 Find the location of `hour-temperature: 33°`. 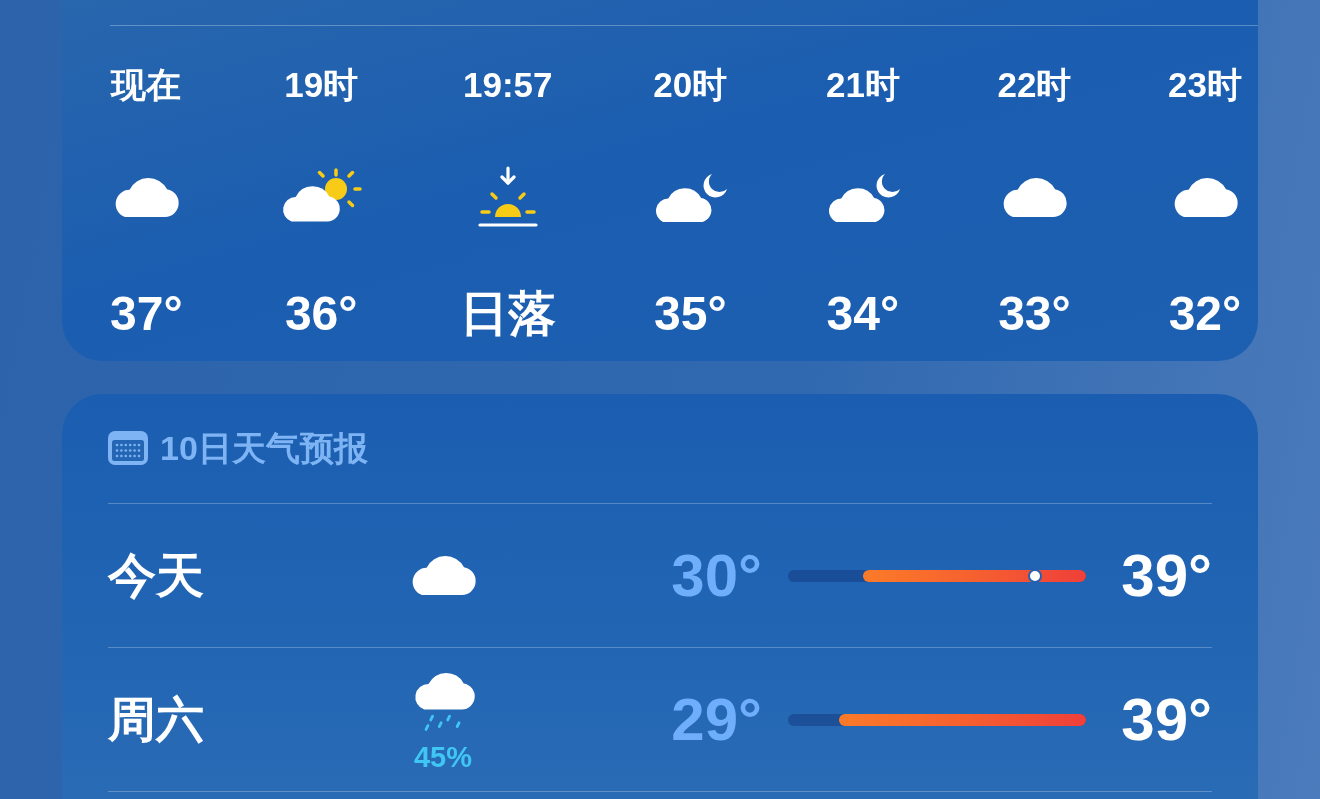

hour-temperature: 33° is located at coordinates (1034, 314).